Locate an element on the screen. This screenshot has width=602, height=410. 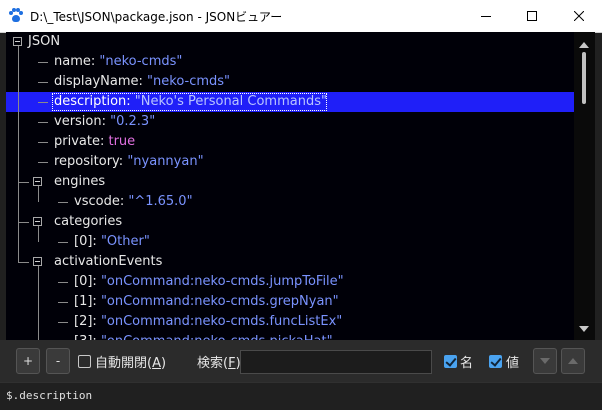
tree-node: displayName: "neko-cmds" is located at coordinates (290, 82).